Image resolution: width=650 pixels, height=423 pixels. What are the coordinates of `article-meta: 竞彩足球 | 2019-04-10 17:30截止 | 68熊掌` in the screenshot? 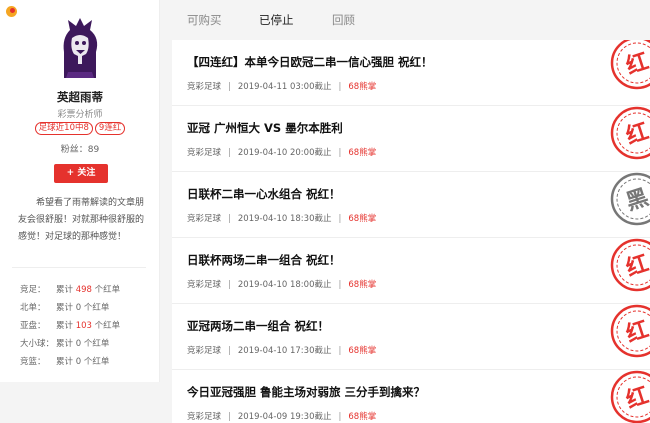 It's located at (282, 351).